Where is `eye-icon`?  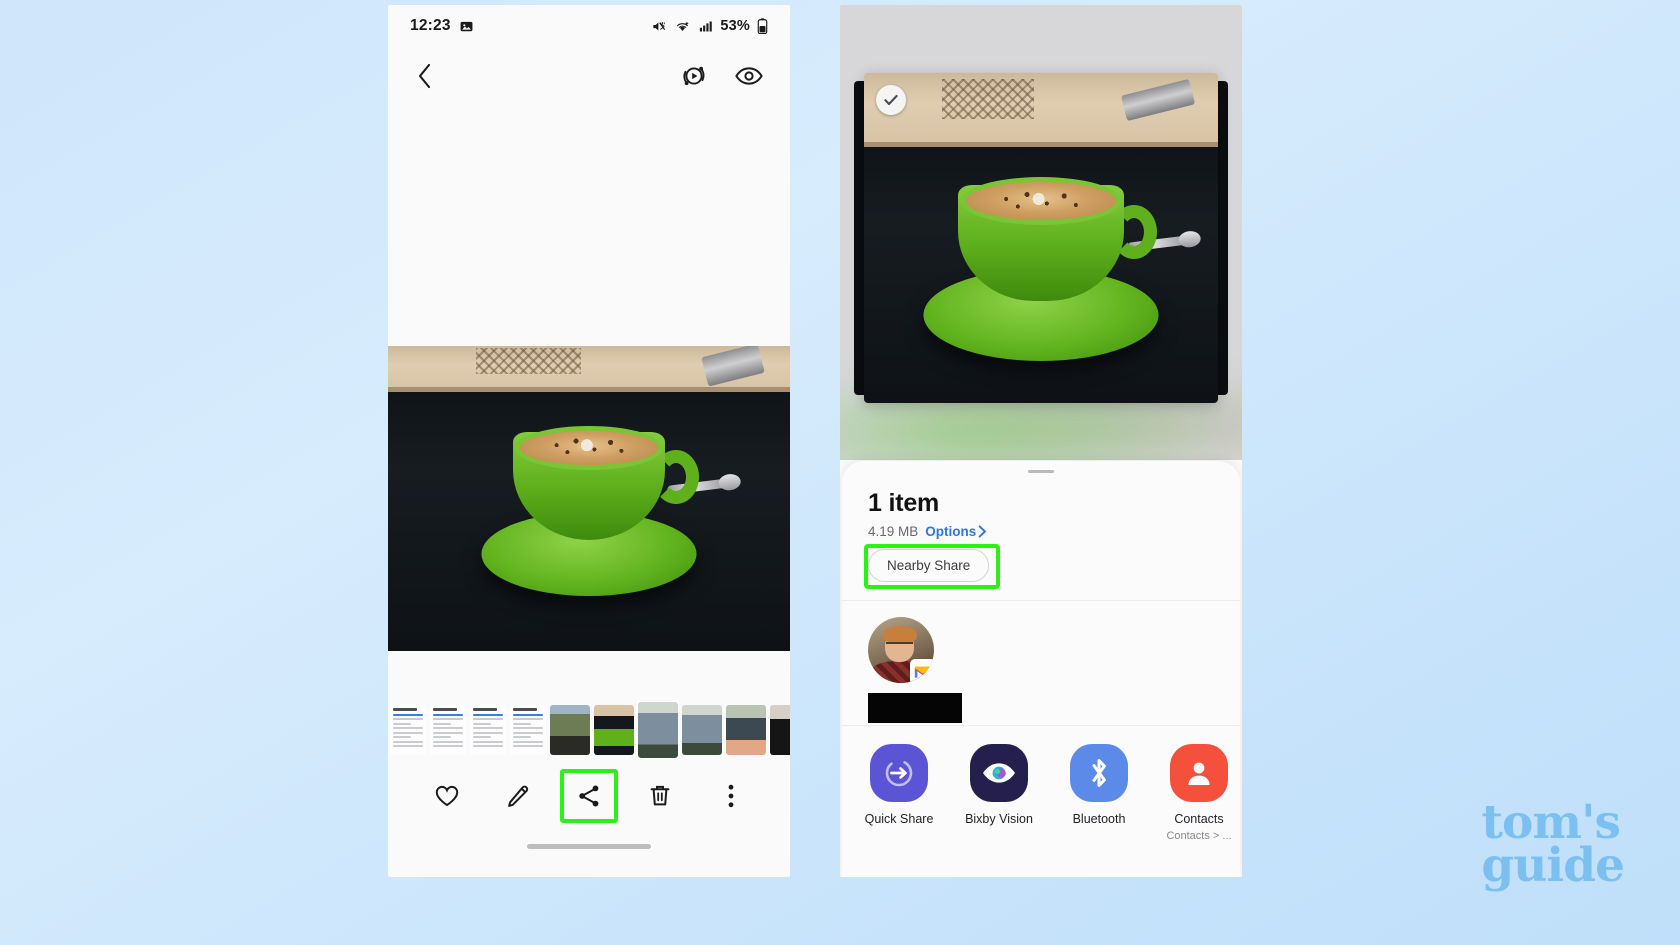 eye-icon is located at coordinates (749, 78).